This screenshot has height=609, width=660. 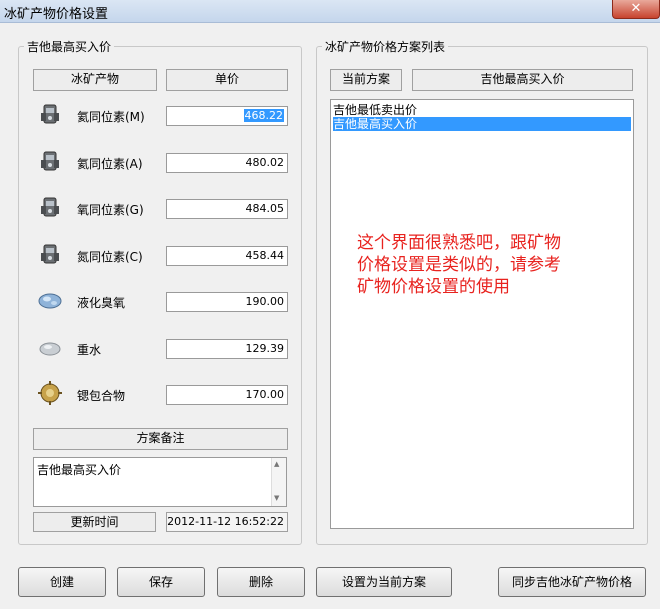 I want to click on left-group-title: 吉他最高买入价, so click(x=69, y=46).